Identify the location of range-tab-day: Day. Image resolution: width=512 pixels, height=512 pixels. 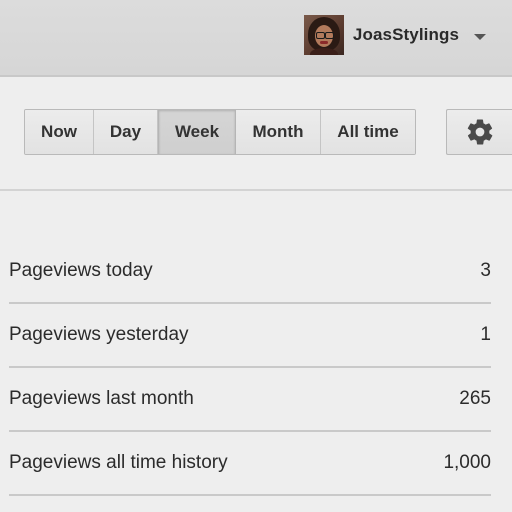
(126, 132).